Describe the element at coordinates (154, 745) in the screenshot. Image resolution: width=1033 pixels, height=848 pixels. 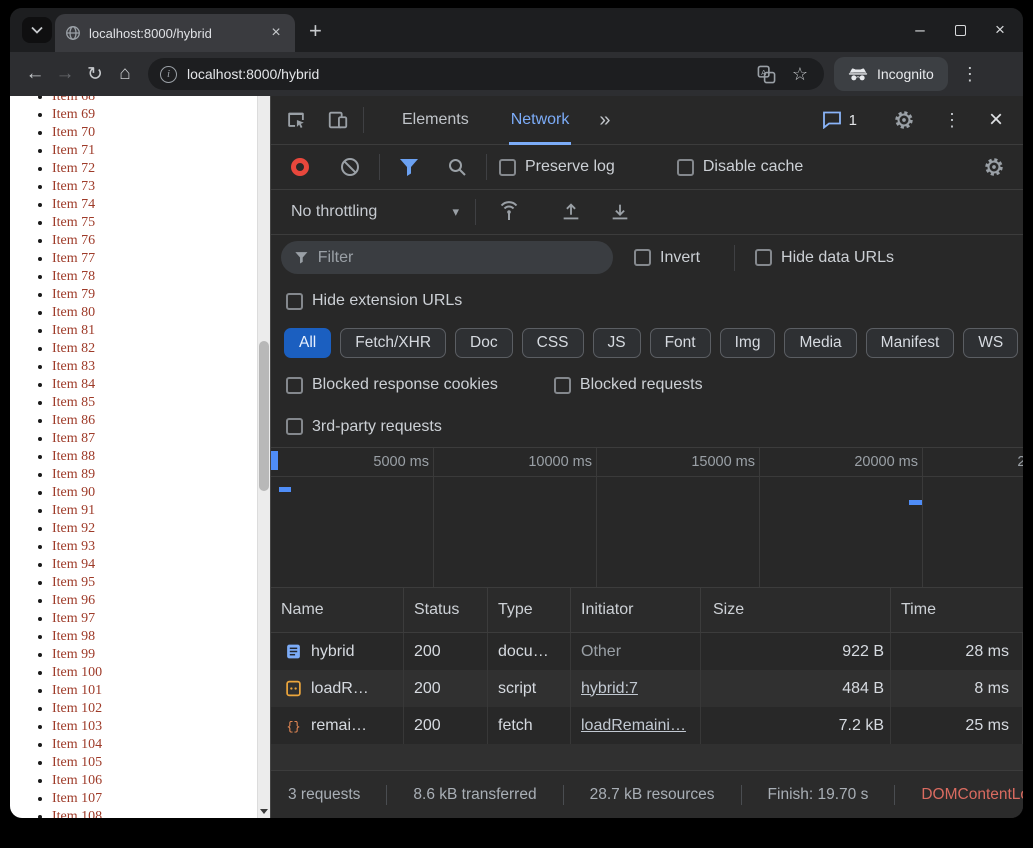
I see `list-item: Item 104` at that location.